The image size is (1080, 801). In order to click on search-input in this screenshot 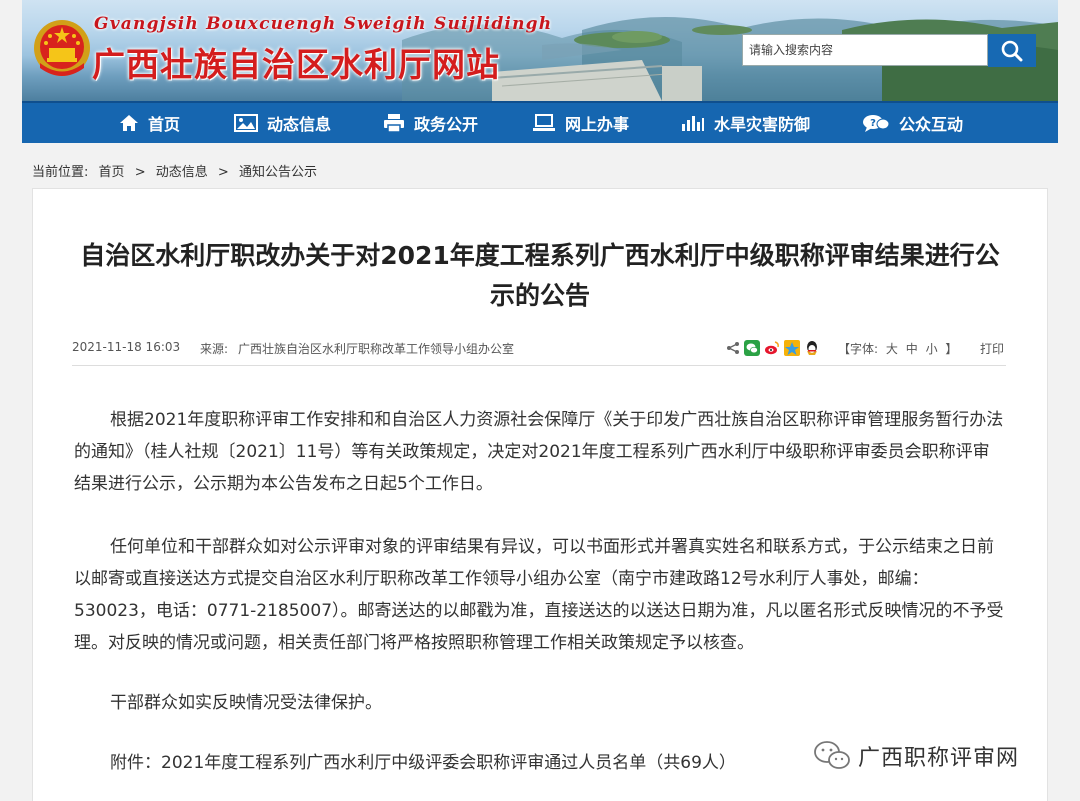, I will do `click(865, 50)`.